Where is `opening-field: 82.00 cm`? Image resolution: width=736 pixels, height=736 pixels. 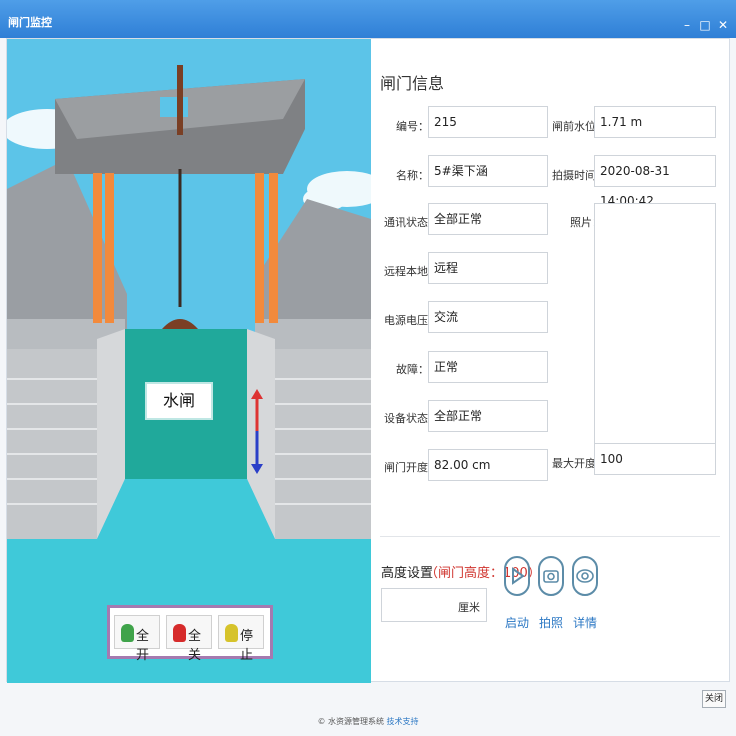
opening-field: 82.00 cm is located at coordinates (488, 465).